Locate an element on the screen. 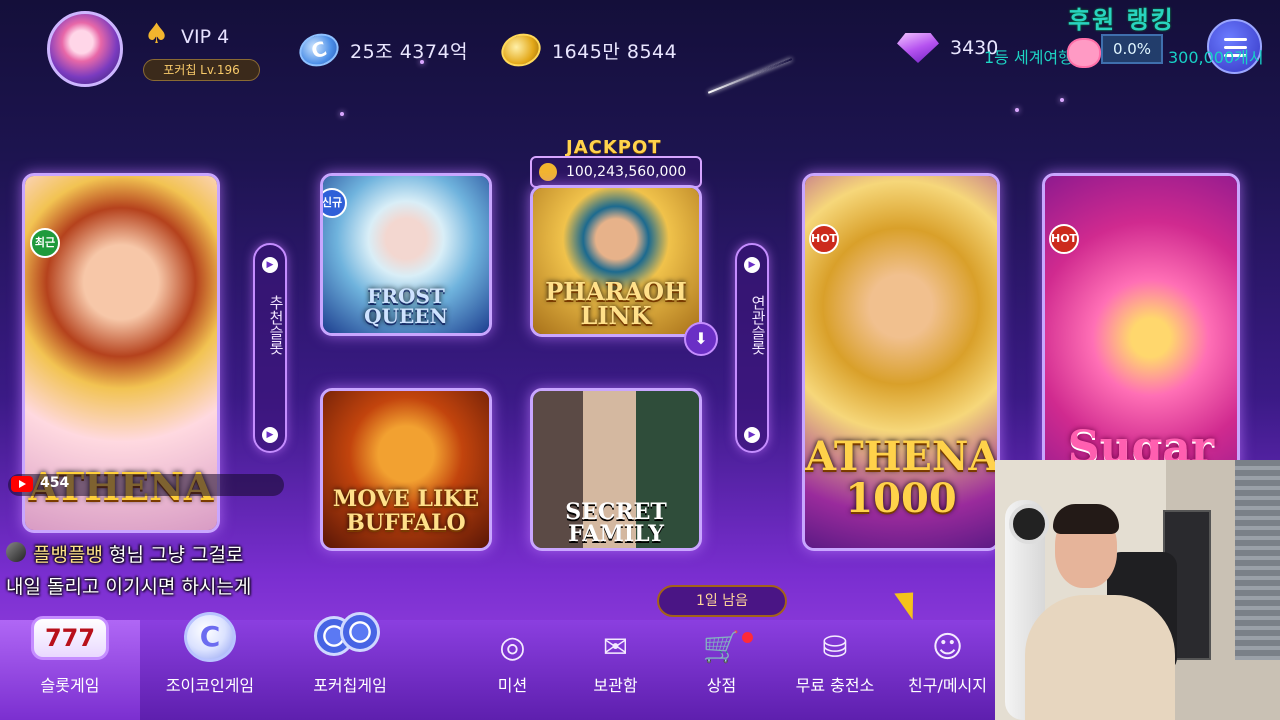 This screenshot has width=1280, height=720. chat-avatar is located at coordinates (16, 552).